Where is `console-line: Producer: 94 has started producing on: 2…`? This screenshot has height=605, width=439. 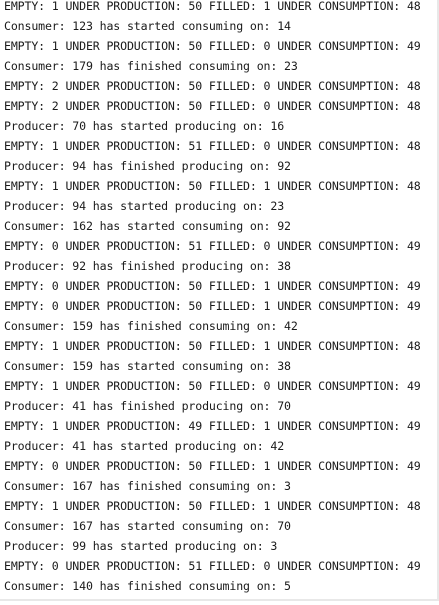 console-line: Producer: 94 has started producing on: 2… is located at coordinates (144, 206).